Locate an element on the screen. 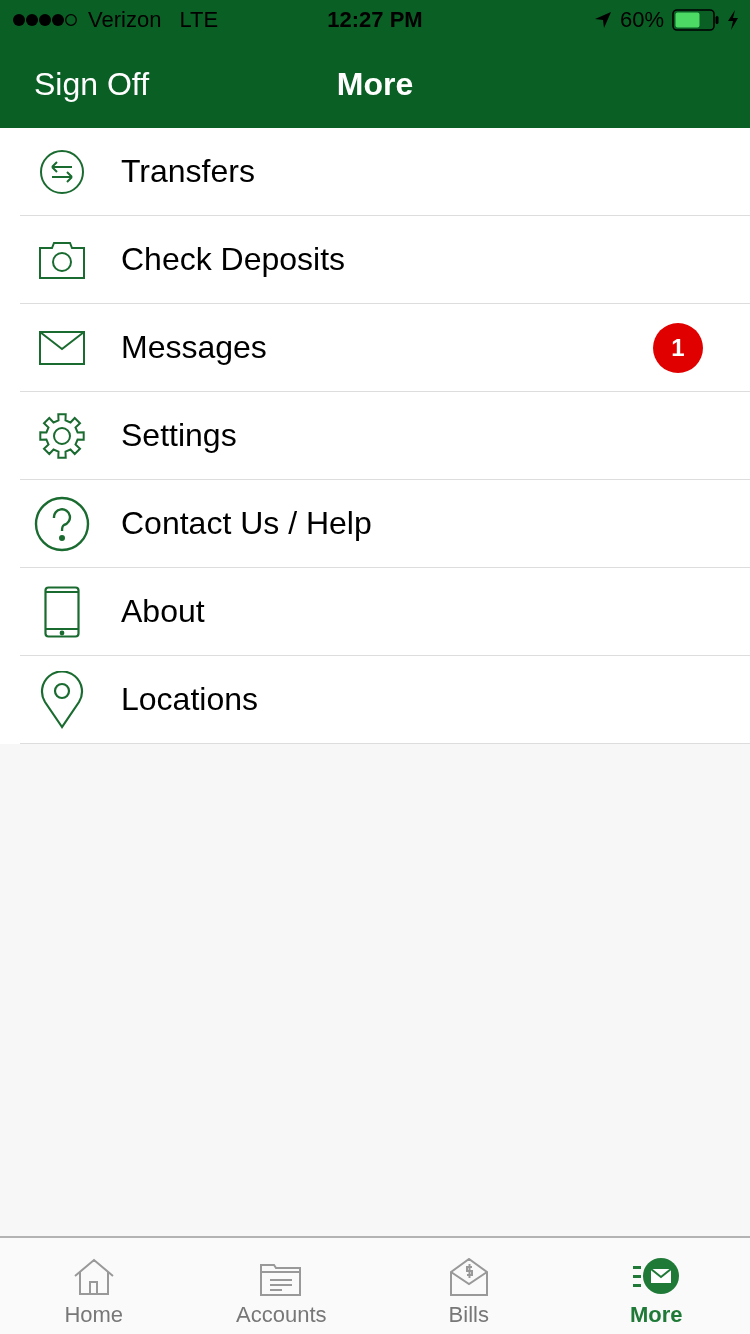 This screenshot has width=750, height=1334. envelope-icon is located at coordinates (62, 347).